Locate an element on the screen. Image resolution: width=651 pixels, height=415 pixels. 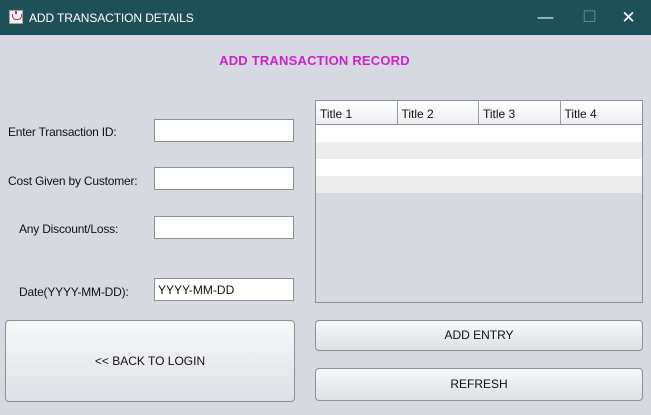
table-header: Title 1 Title 2 Title 3 Title 4 is located at coordinates (479, 113).